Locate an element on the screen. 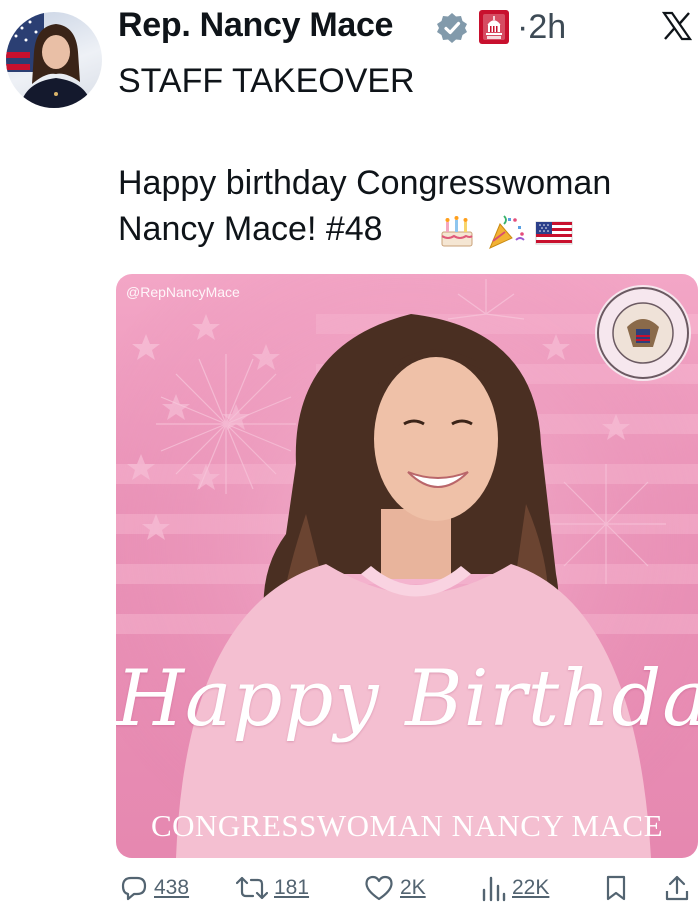 Image resolution: width=700 pixels, height=907 pixels. views-count: 22K is located at coordinates (531, 887).